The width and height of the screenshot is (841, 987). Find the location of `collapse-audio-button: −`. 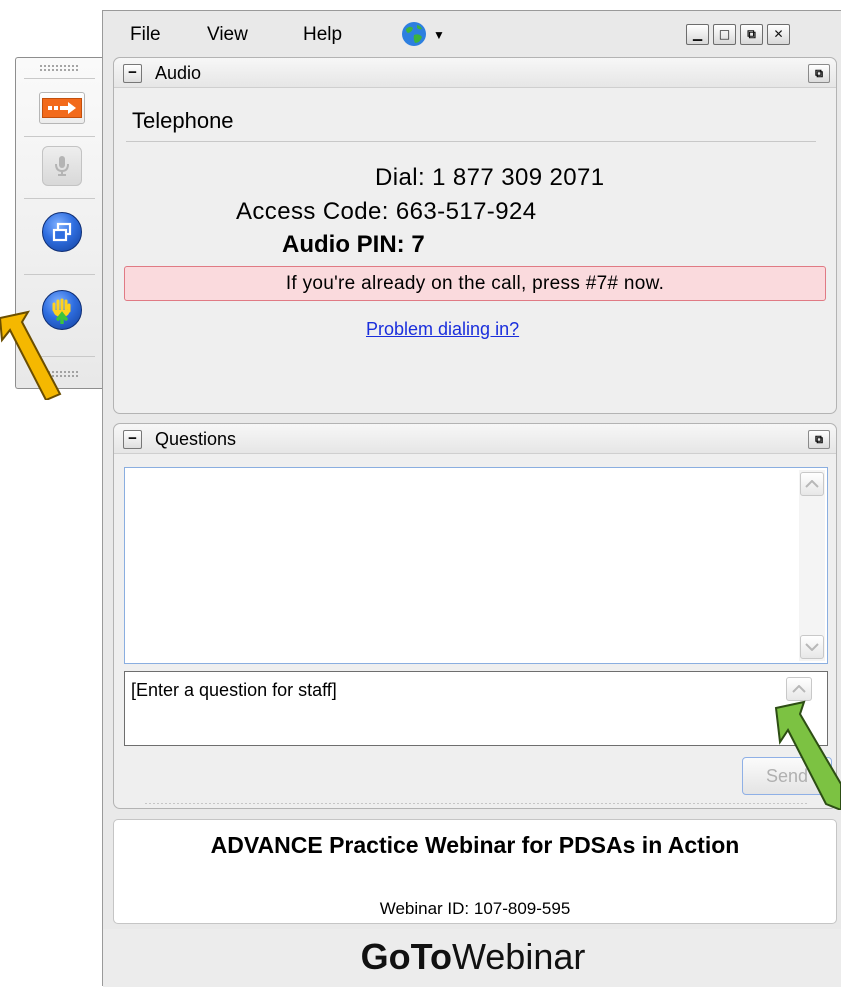

collapse-audio-button: − is located at coordinates (132, 73).